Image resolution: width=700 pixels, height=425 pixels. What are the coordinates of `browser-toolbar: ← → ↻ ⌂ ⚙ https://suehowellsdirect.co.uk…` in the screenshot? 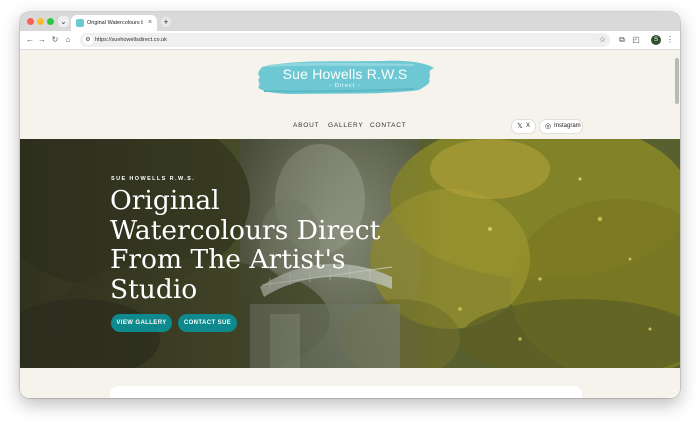 It's located at (350, 40).